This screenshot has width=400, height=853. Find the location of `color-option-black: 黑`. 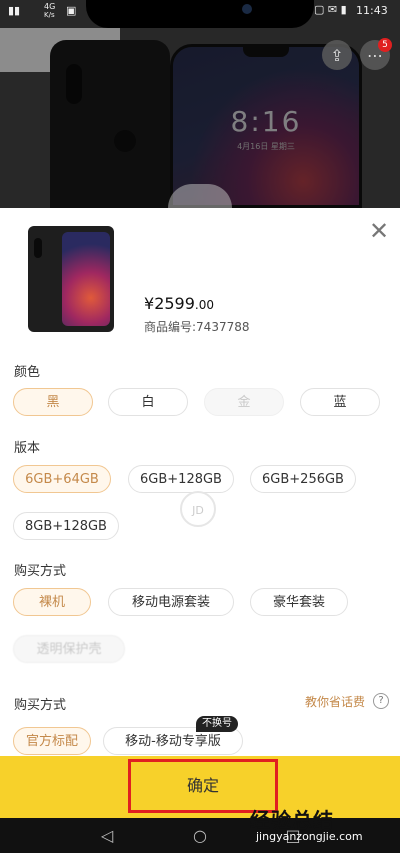

color-option-black: 黑 is located at coordinates (53, 402).